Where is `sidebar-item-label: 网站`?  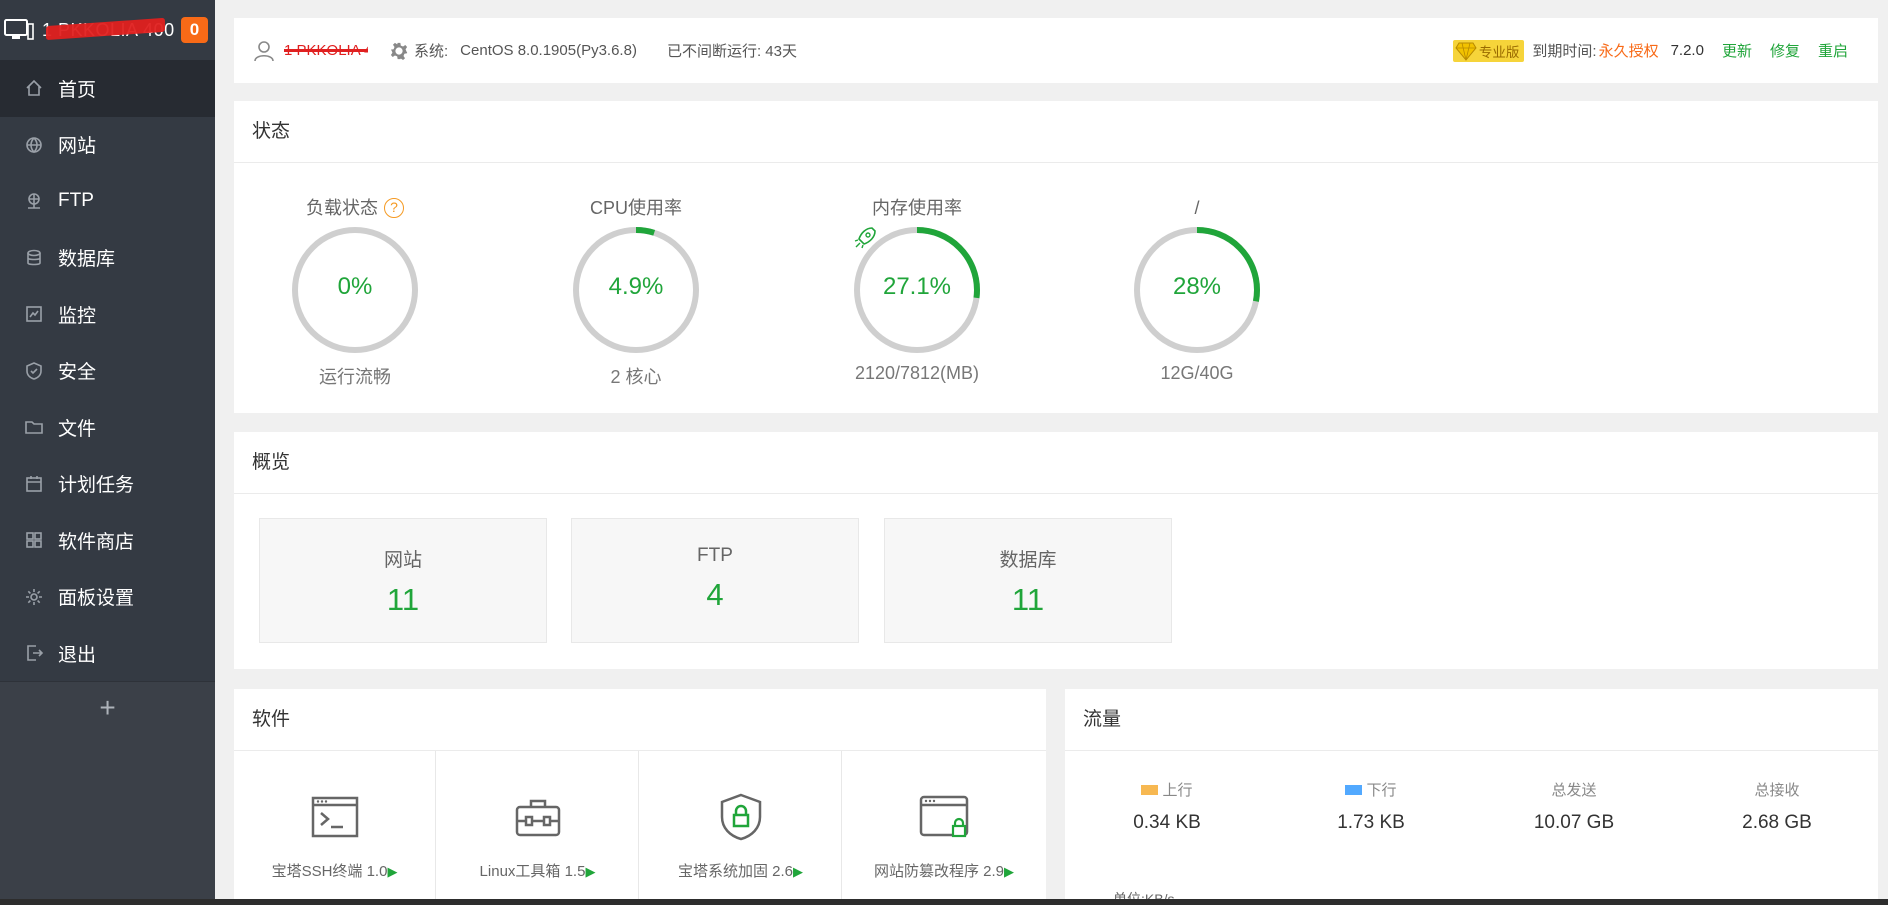
sidebar-item-label: 网站 is located at coordinates (77, 147).